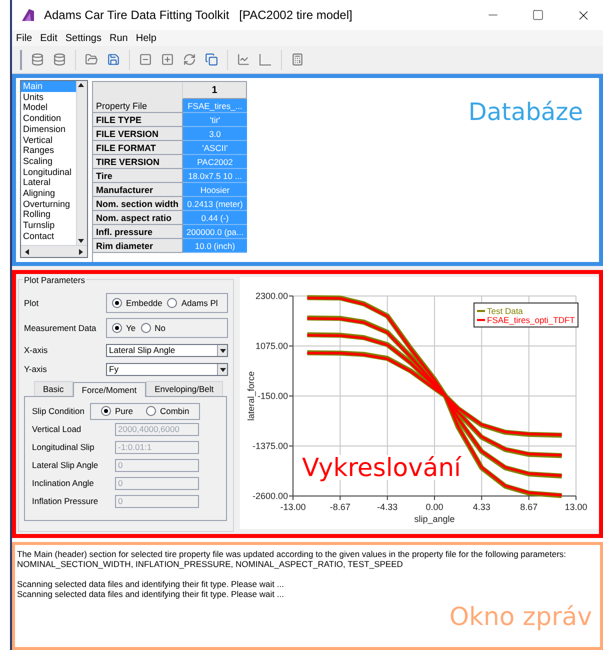 The height and width of the screenshot is (650, 603). I want to click on field-label: X-axis, so click(36, 350).